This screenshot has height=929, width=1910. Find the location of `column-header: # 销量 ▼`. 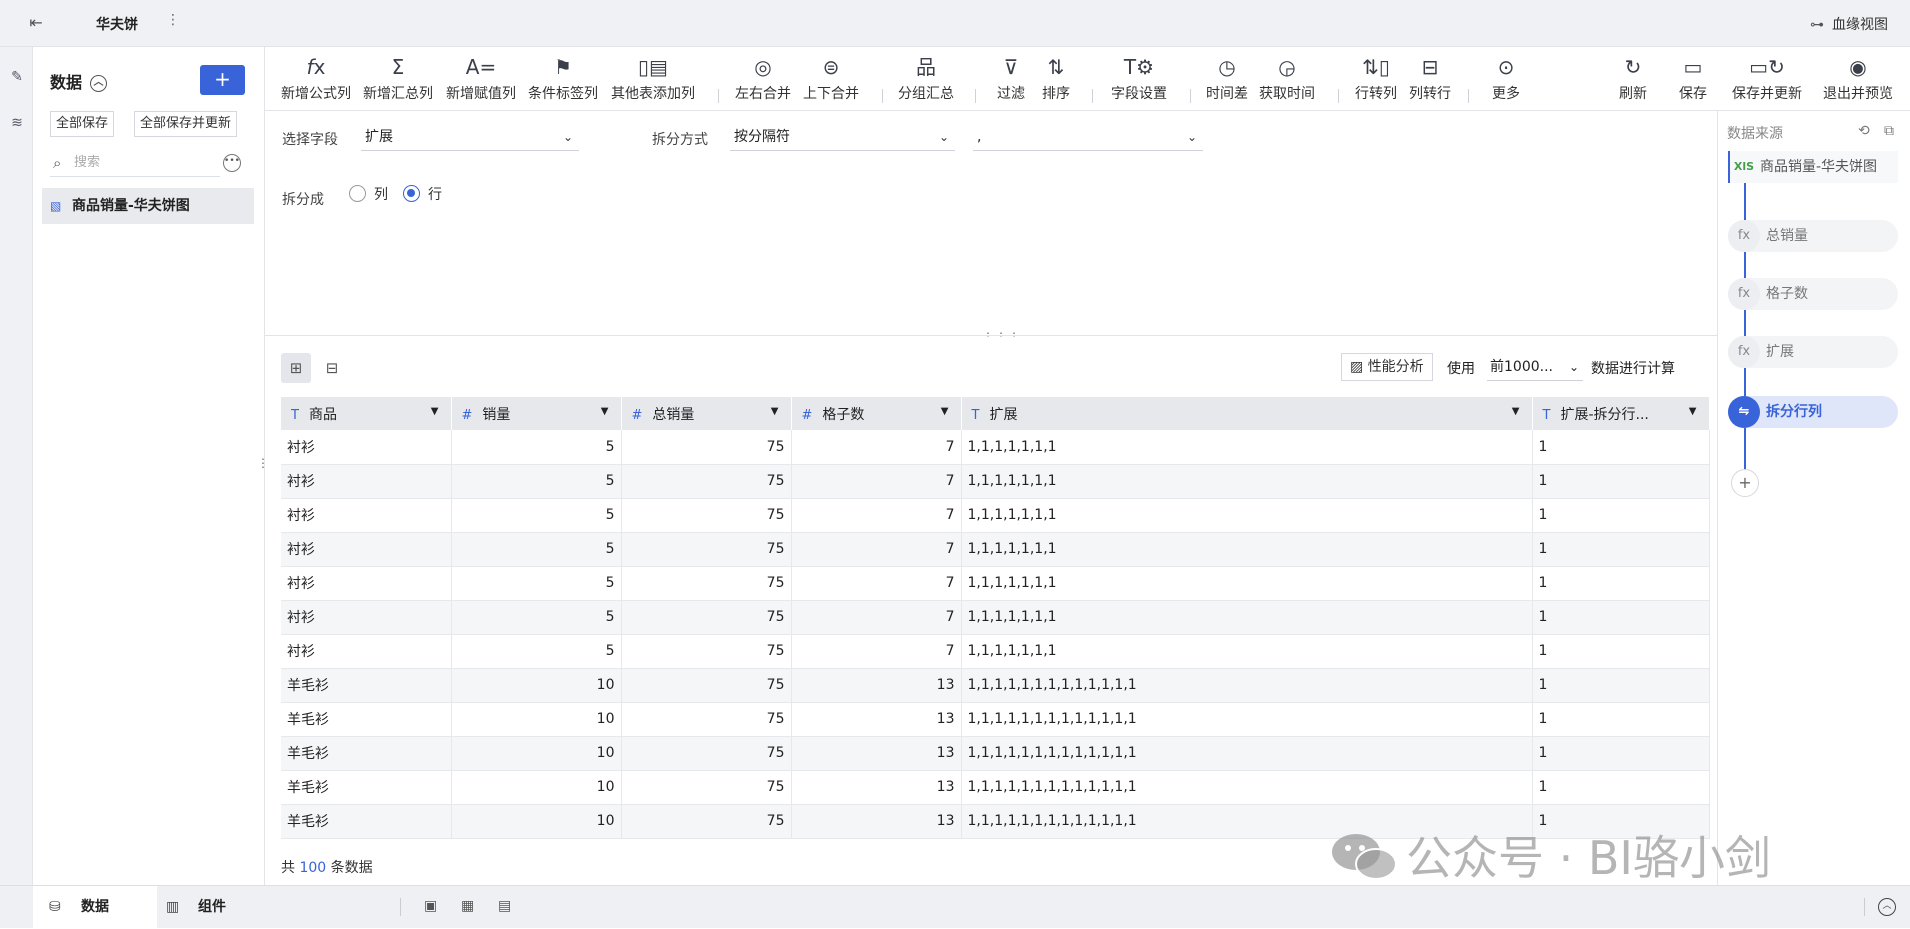

column-header: # 销量 ▼ is located at coordinates (536, 413).